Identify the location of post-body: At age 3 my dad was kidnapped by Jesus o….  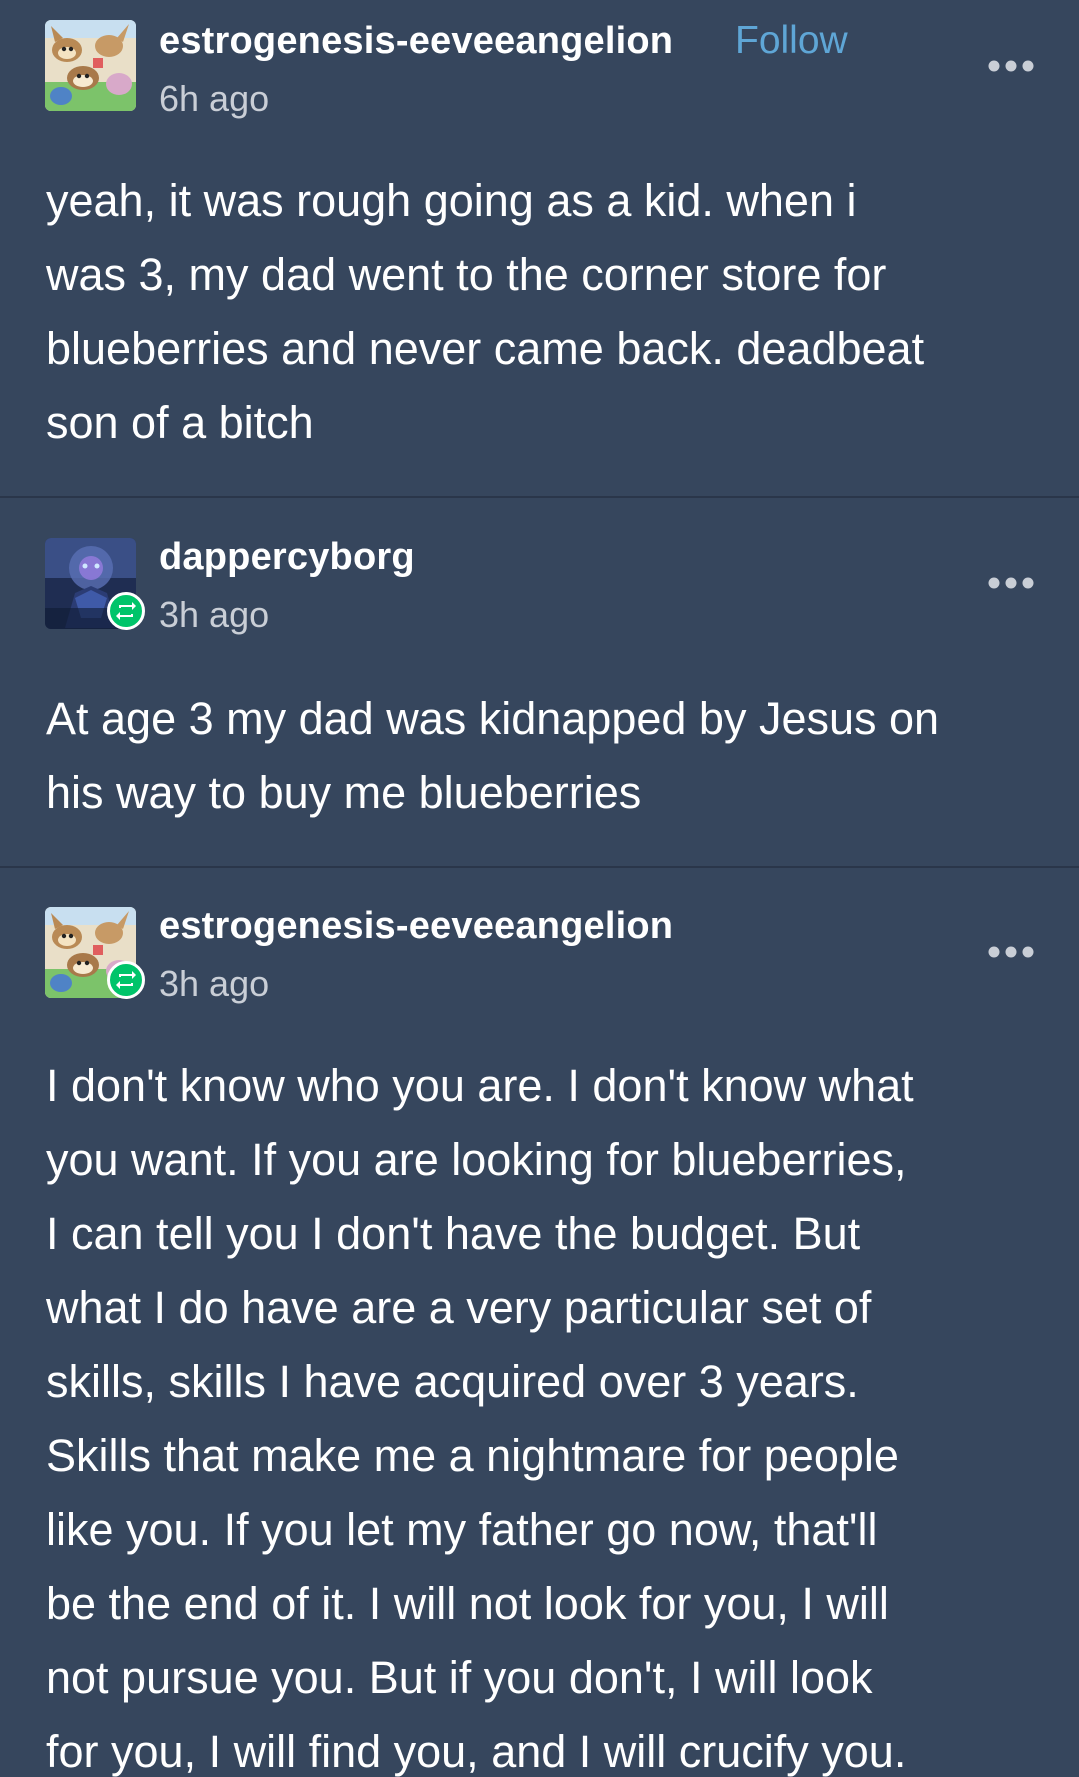
(541, 756).